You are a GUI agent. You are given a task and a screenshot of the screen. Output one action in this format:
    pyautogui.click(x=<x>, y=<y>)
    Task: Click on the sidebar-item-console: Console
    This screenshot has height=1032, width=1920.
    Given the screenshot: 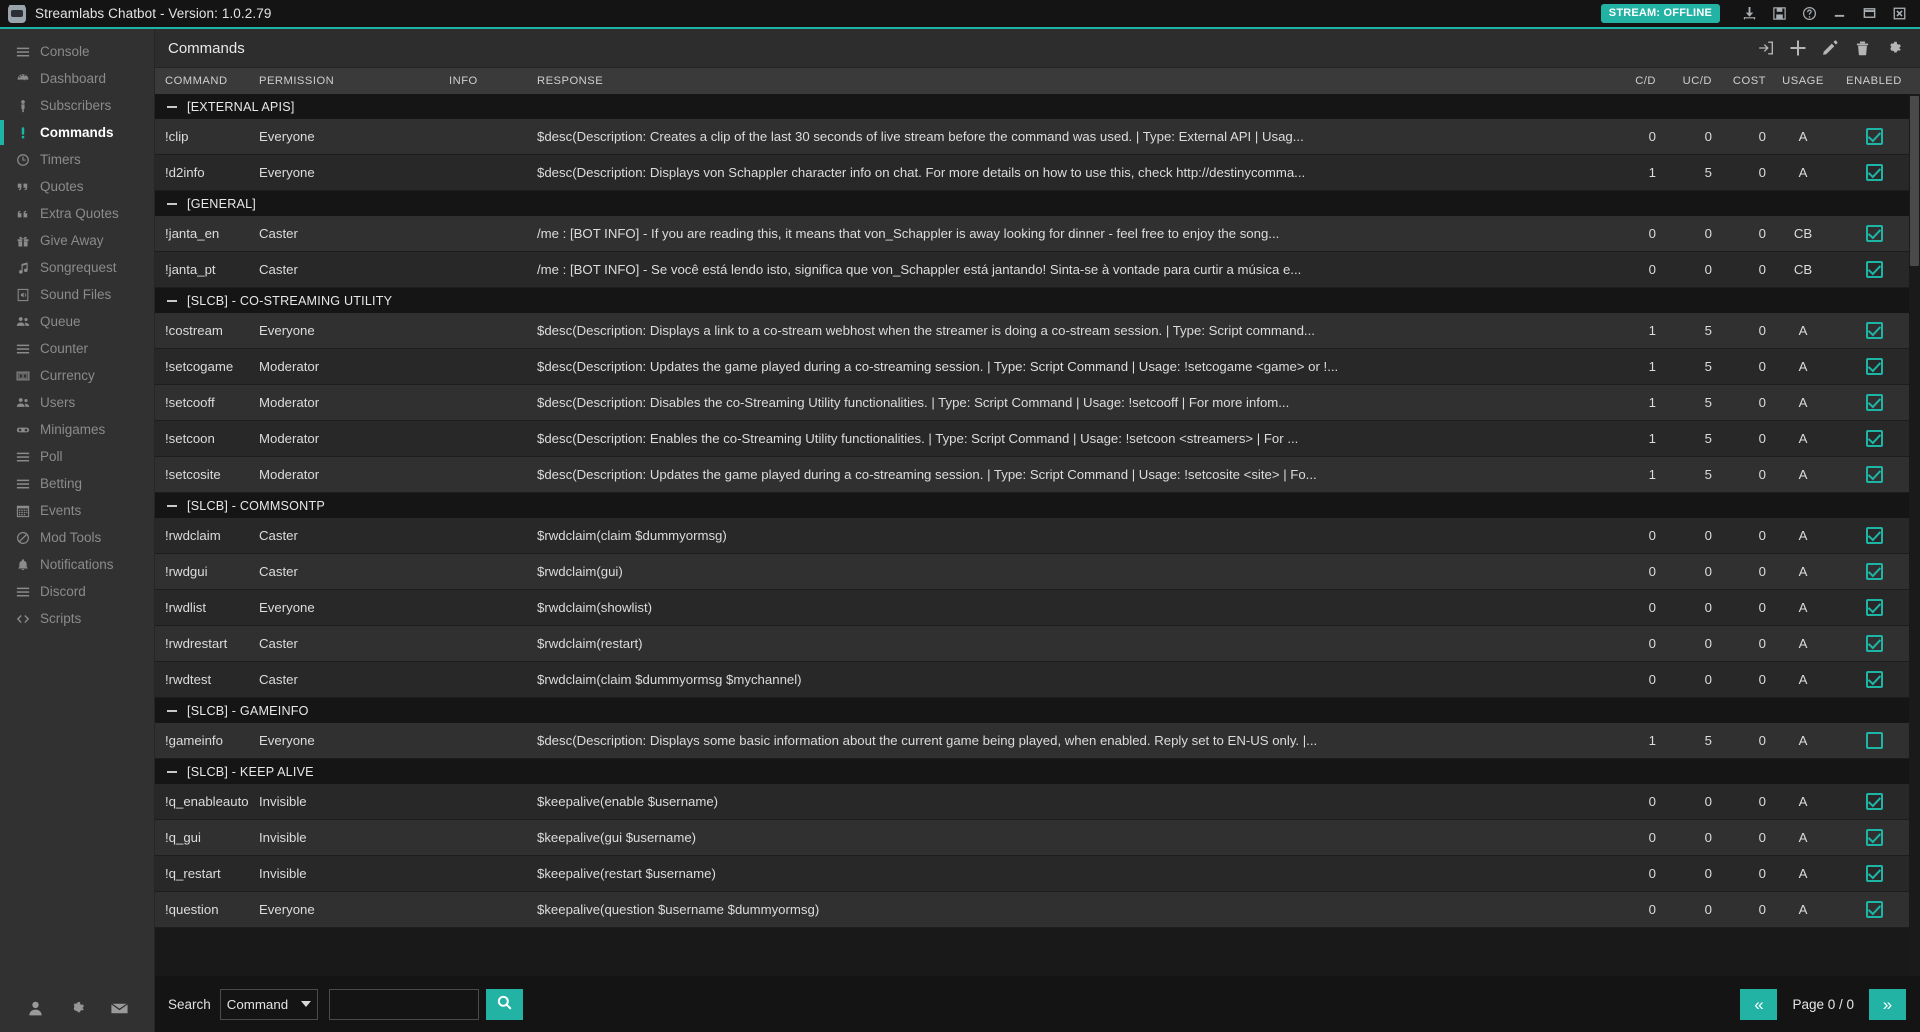 What is the action you would take?
    pyautogui.click(x=77, y=51)
    